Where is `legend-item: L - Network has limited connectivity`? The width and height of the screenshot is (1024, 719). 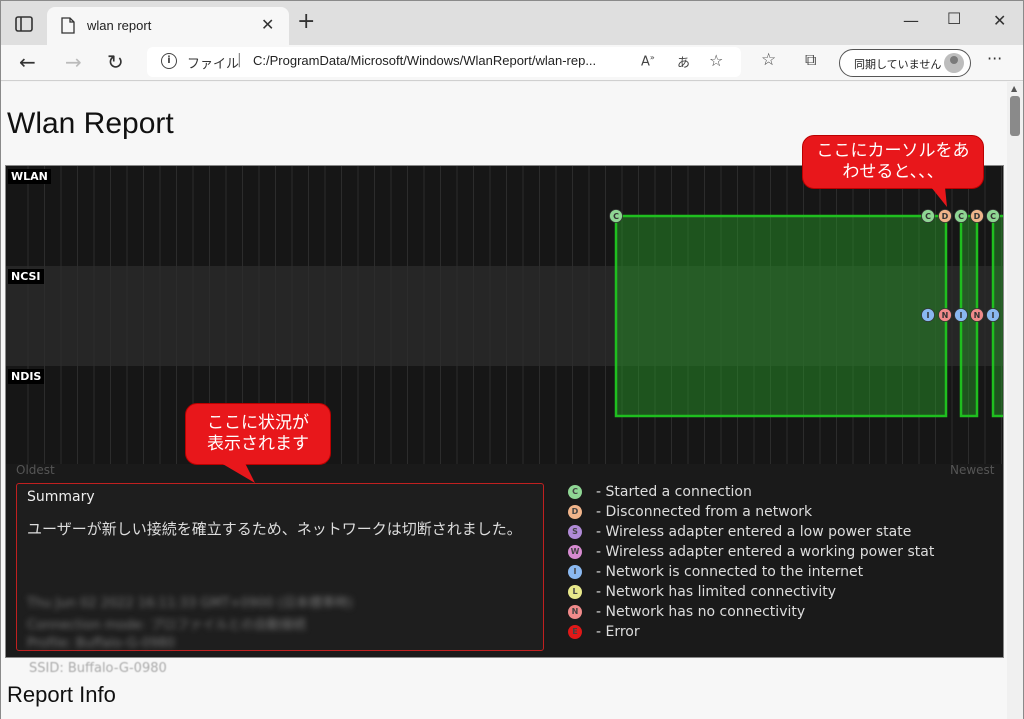 legend-item: L - Network has limited connectivity is located at coordinates (702, 594).